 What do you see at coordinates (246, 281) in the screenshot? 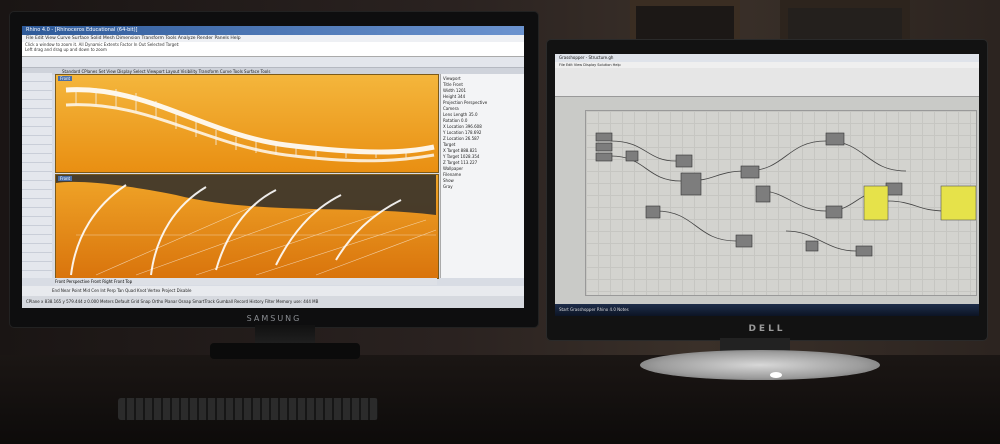
I see `viewport-tabs: Front Perspective Front Right Front Top` at bounding box center [246, 281].